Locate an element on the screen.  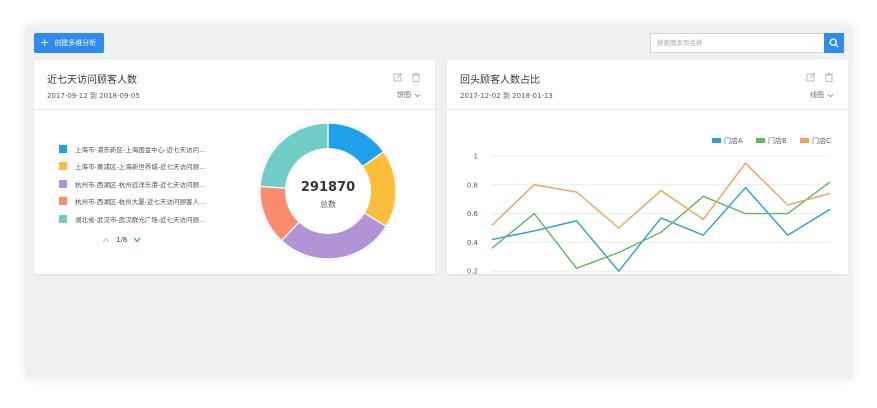
search-button is located at coordinates (834, 43).